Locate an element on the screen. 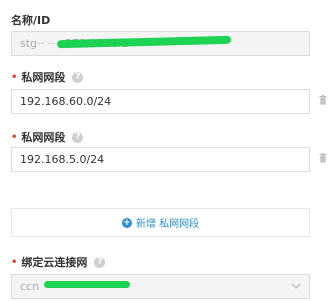  add-private-range-label: 新增 私网网段 is located at coordinates (167, 224).